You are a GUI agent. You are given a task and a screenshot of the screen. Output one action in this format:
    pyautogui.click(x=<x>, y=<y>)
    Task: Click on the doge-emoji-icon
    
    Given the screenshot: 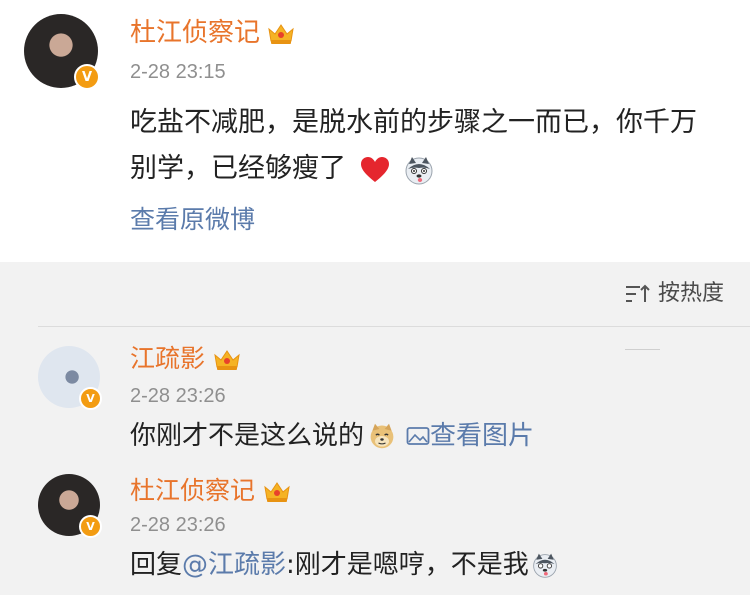 What is the action you would take?
    pyautogui.click(x=382, y=436)
    